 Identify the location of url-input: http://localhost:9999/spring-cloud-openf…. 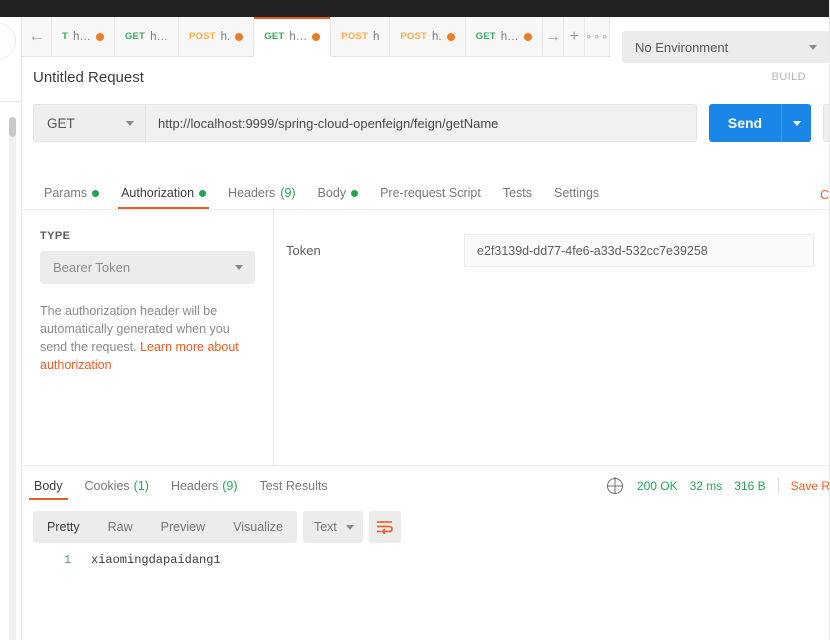
(421, 123).